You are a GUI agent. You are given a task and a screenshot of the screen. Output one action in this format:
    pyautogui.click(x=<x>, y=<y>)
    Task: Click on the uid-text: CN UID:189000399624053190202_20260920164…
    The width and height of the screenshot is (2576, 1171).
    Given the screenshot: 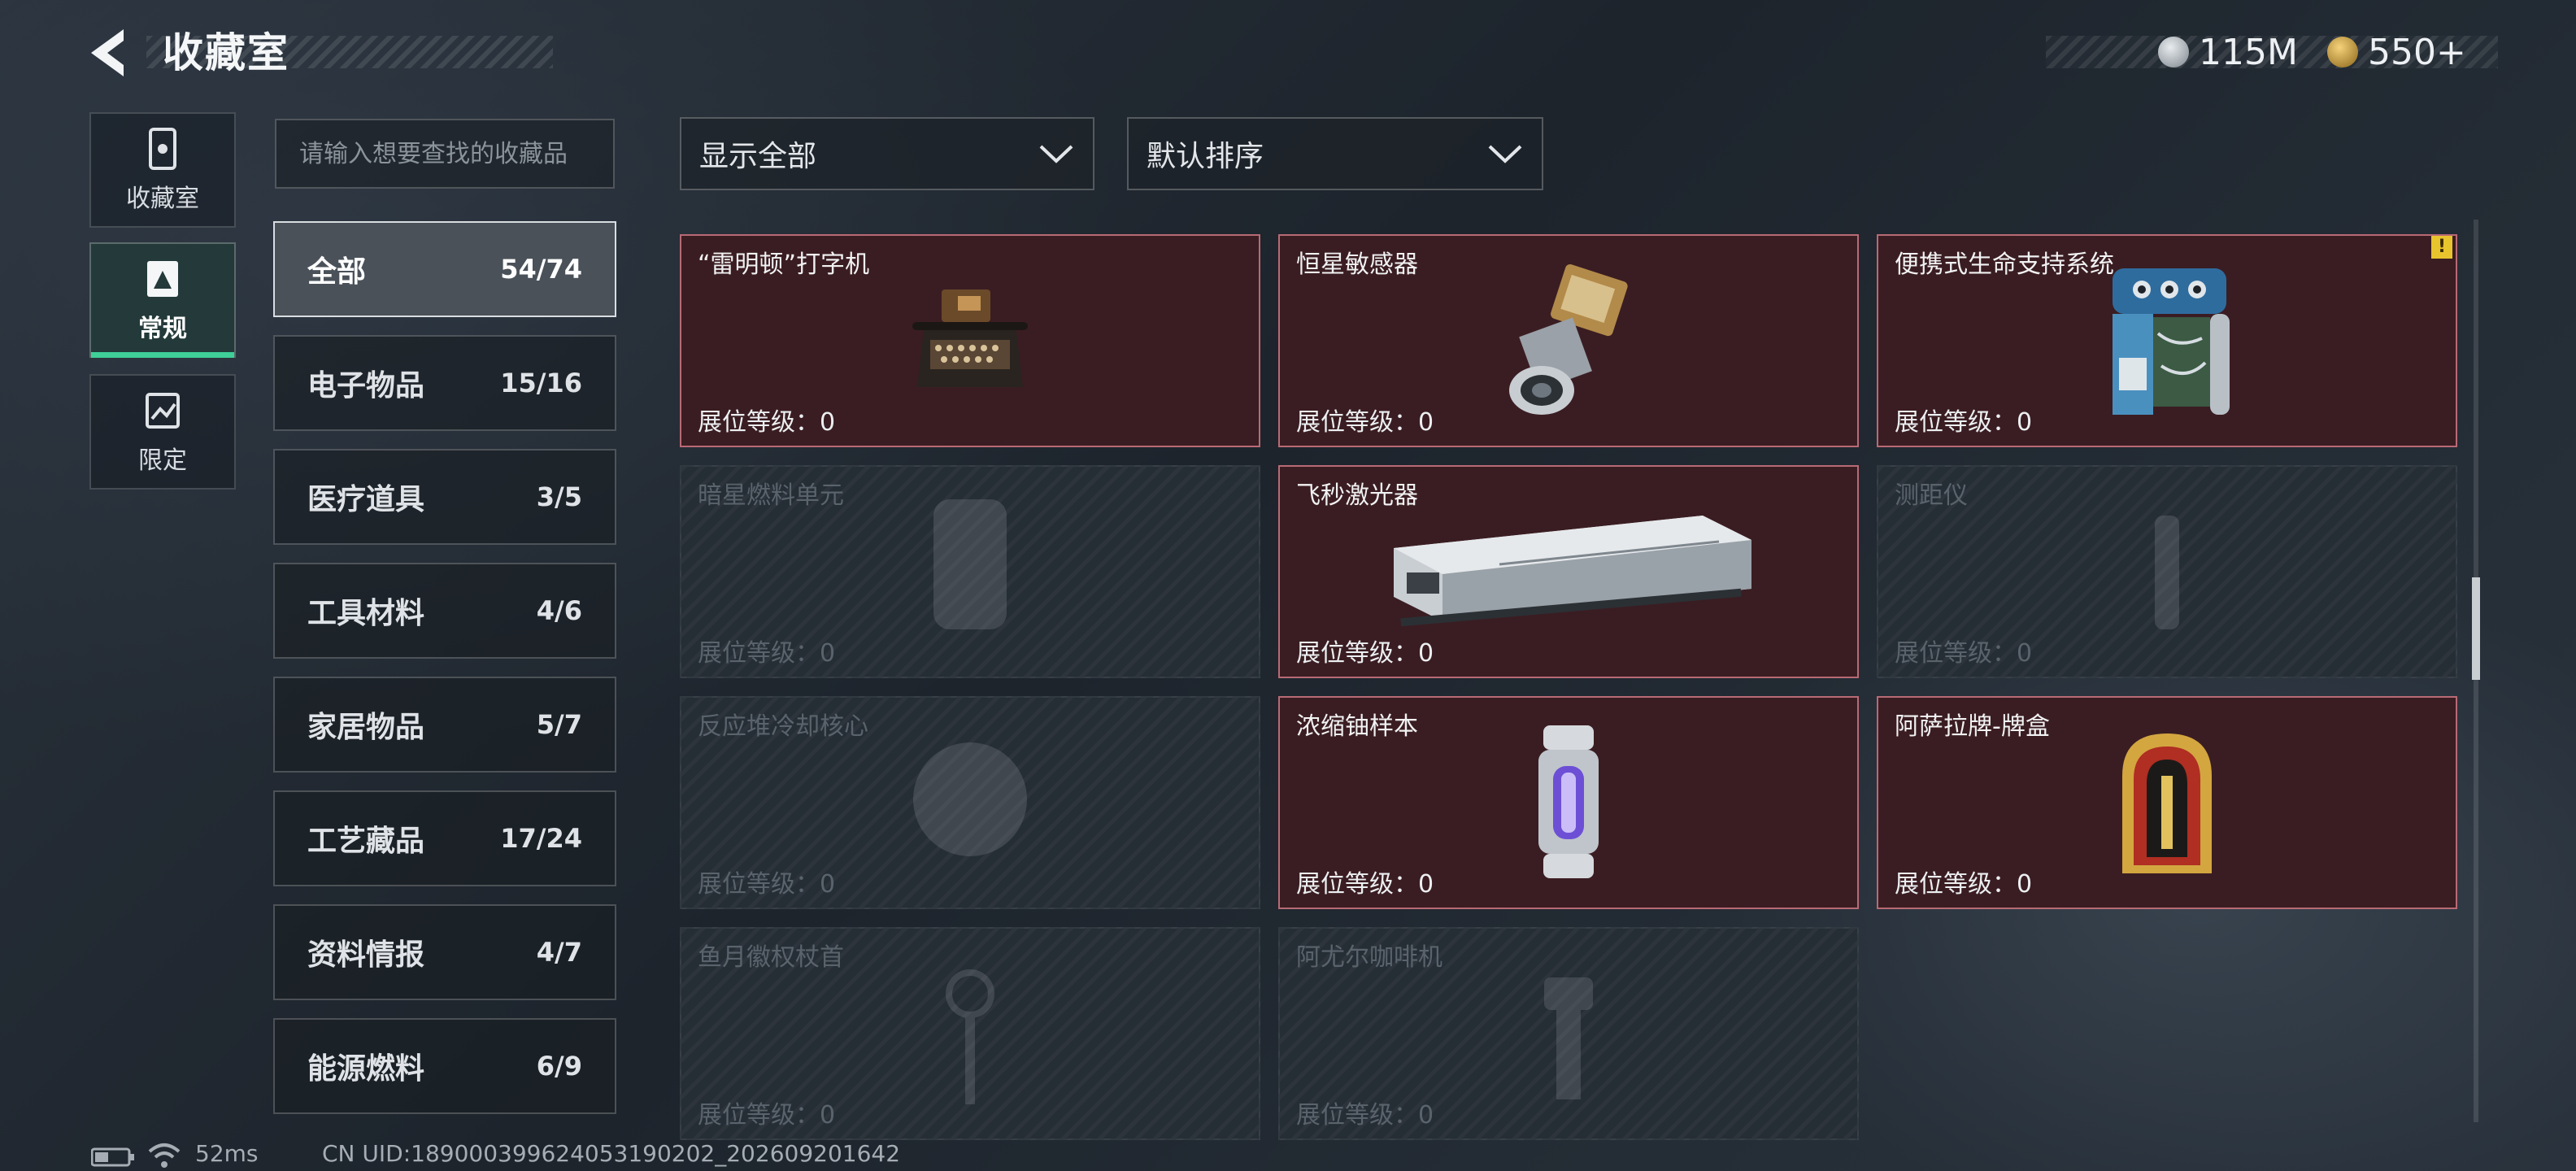 What is the action you would take?
    pyautogui.click(x=611, y=1154)
    